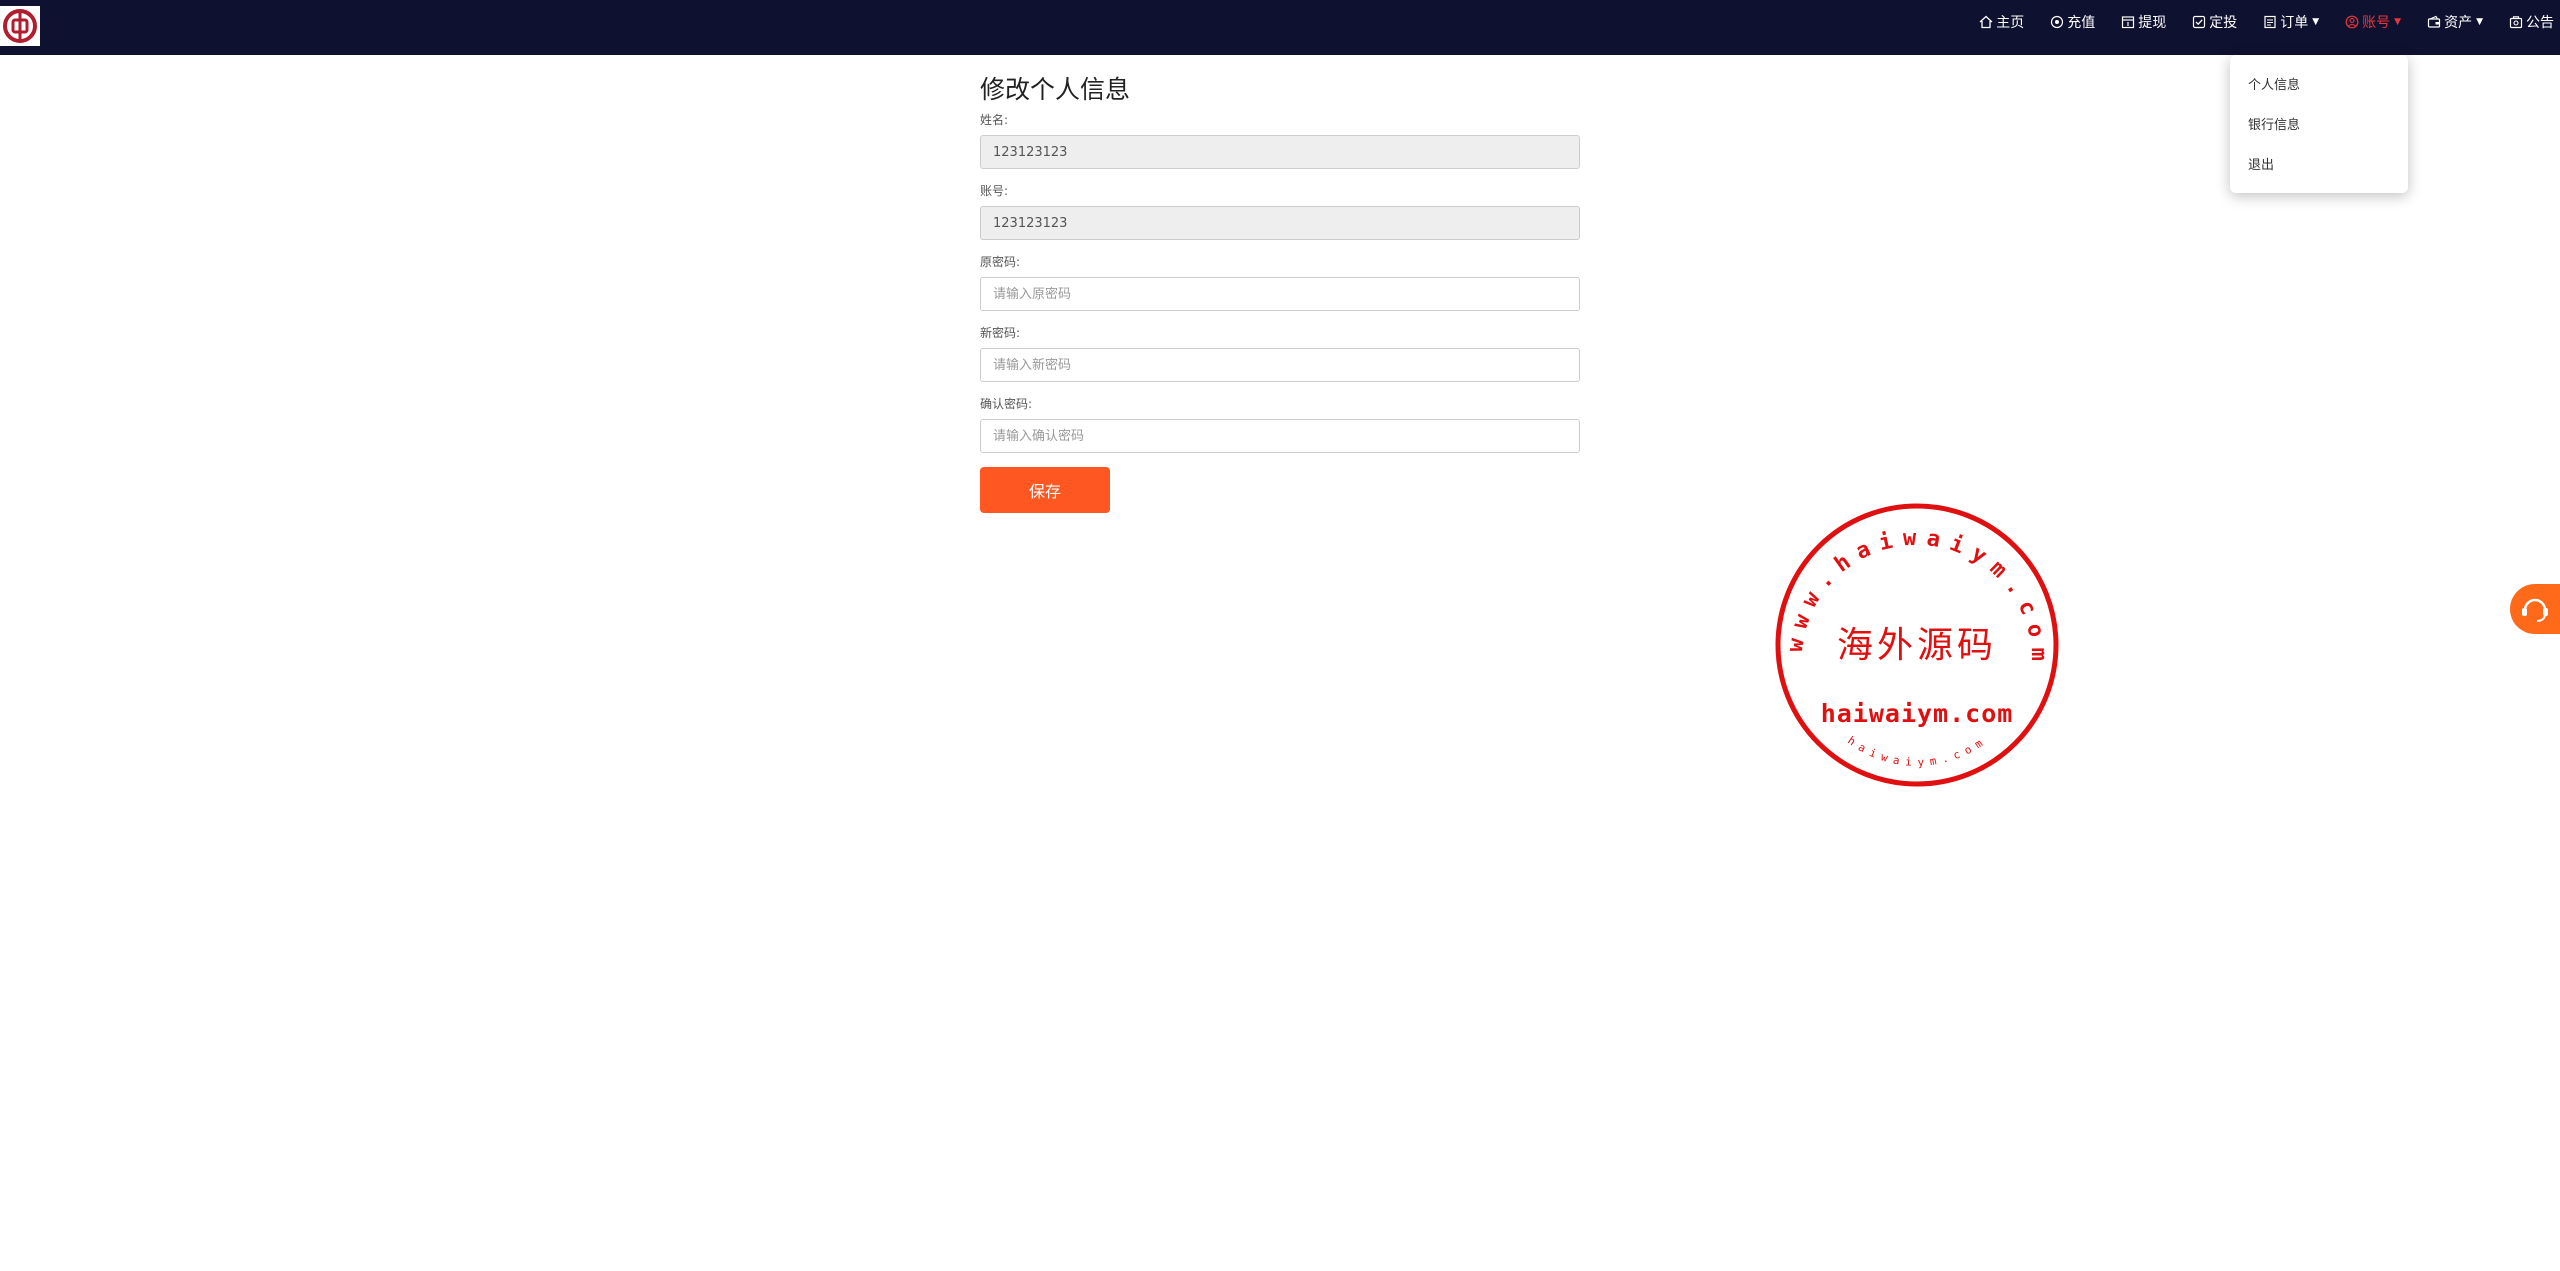  I want to click on old-password-input, so click(1280, 294).